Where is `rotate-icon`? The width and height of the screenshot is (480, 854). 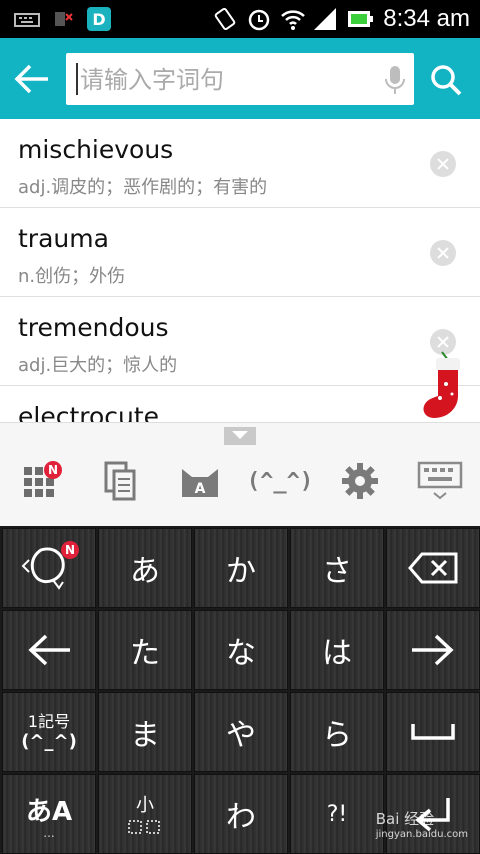
rotate-icon is located at coordinates (225, 19).